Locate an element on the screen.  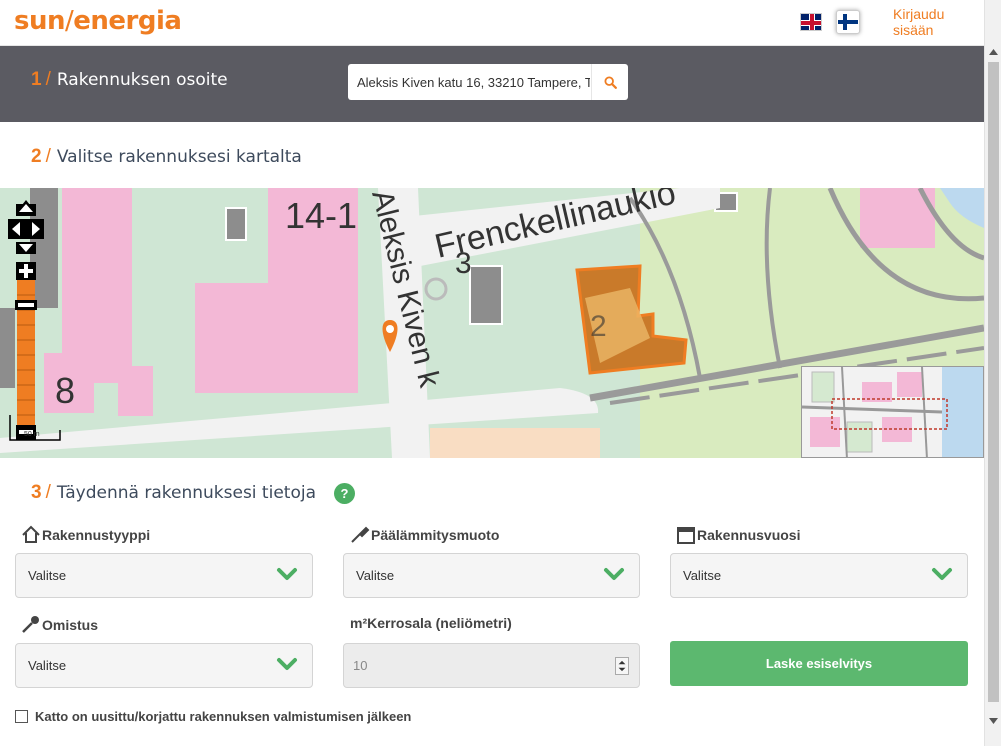
input-value: 10 is located at coordinates (360, 665).